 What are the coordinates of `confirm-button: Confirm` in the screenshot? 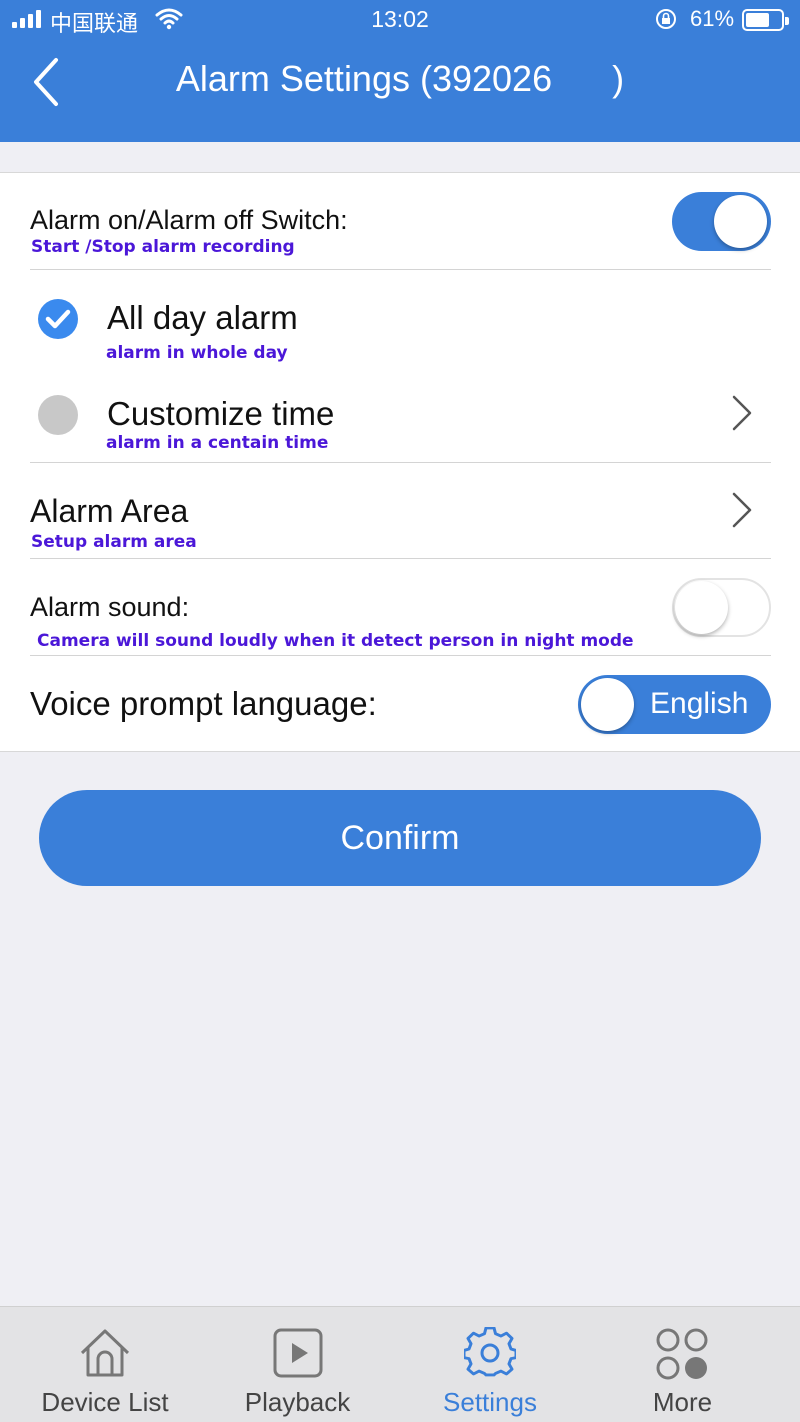 It's located at (400, 838).